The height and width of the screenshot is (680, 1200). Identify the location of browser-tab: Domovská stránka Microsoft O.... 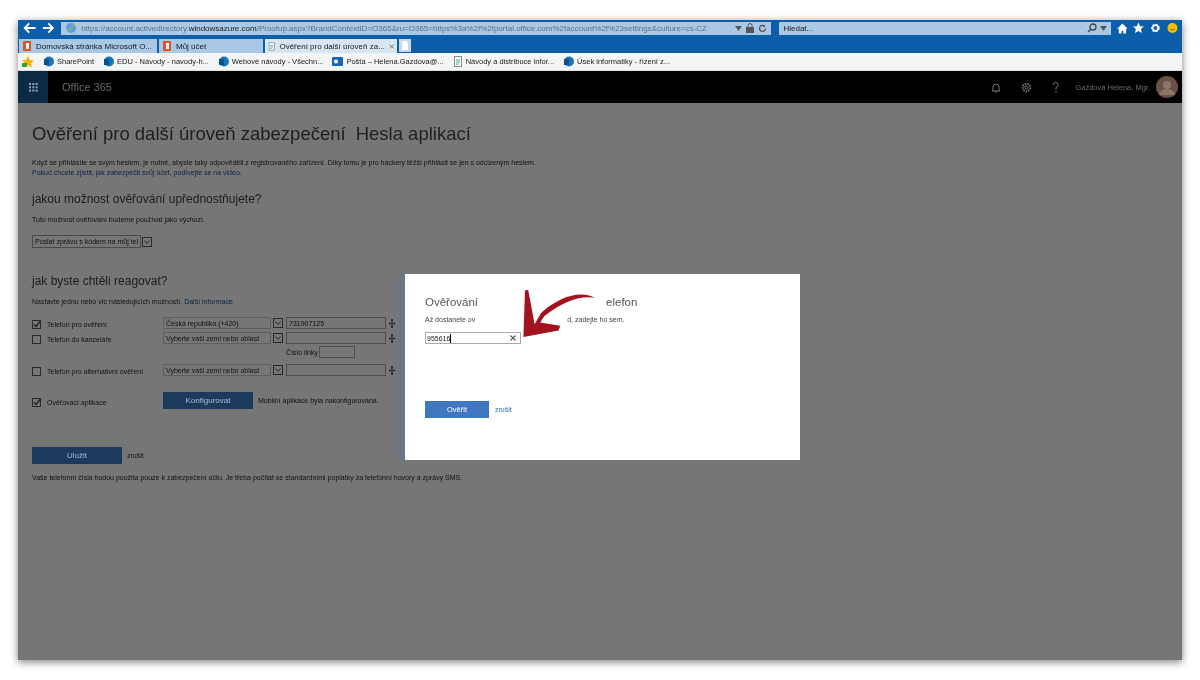
(88, 46).